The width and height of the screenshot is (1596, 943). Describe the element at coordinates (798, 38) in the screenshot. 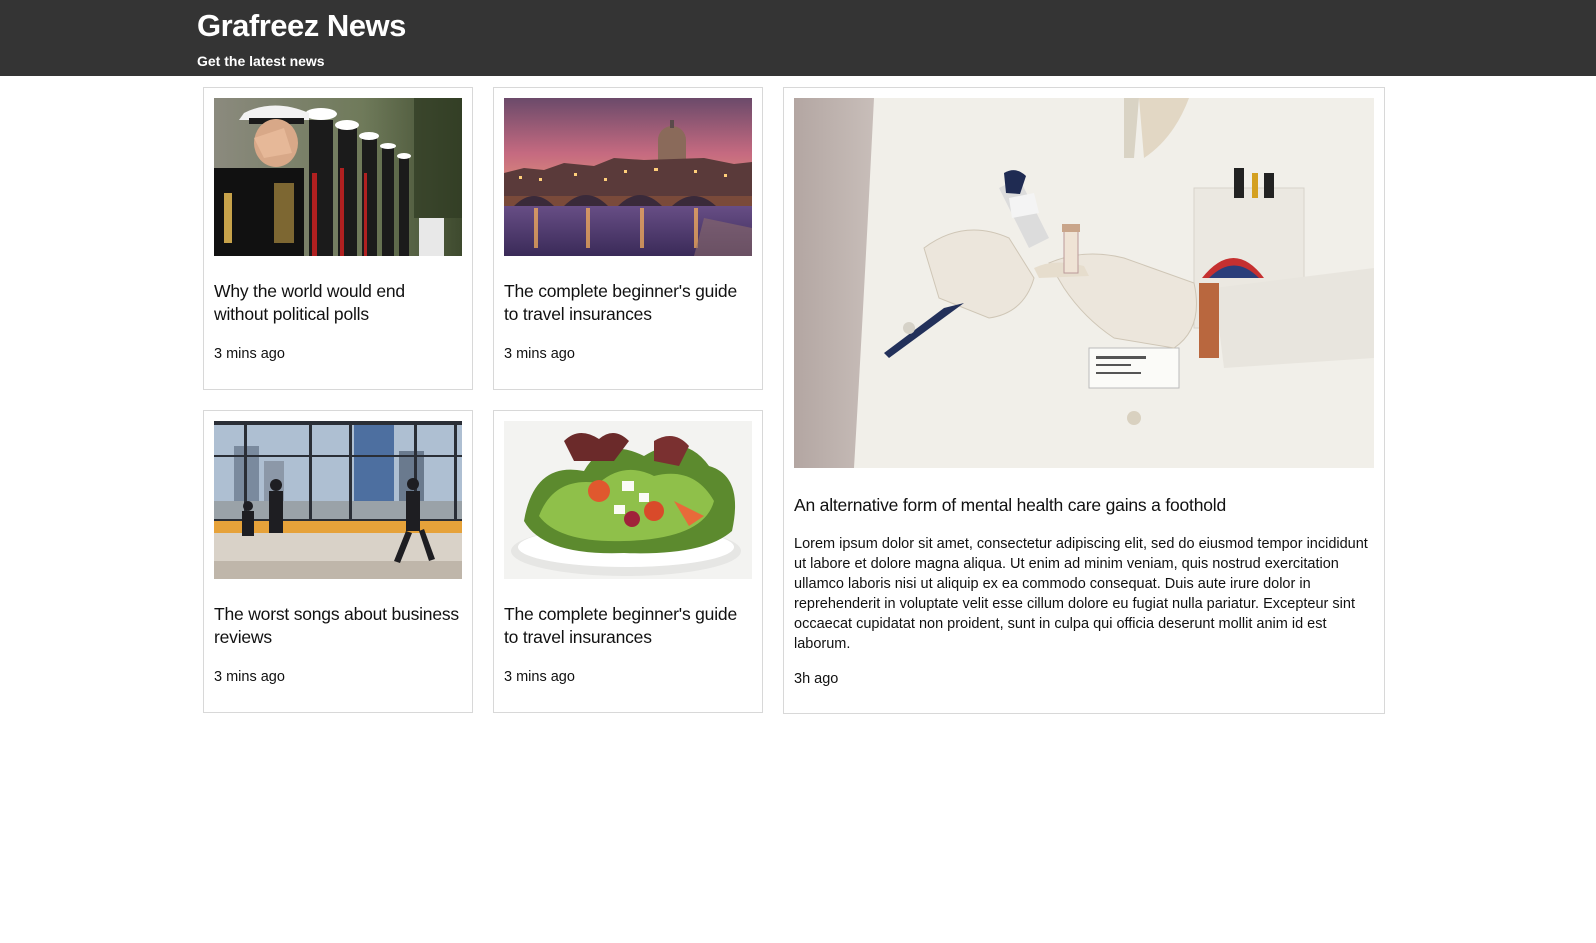

I see `site-header: Grafreez News Get the latest news` at that location.